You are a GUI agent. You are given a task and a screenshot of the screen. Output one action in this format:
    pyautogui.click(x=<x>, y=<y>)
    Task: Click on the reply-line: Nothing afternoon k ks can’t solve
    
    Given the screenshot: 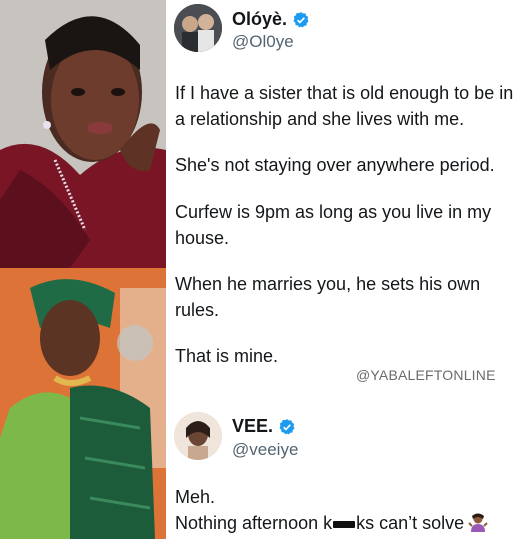 What is the action you would take?
    pyautogui.click(x=347, y=523)
    